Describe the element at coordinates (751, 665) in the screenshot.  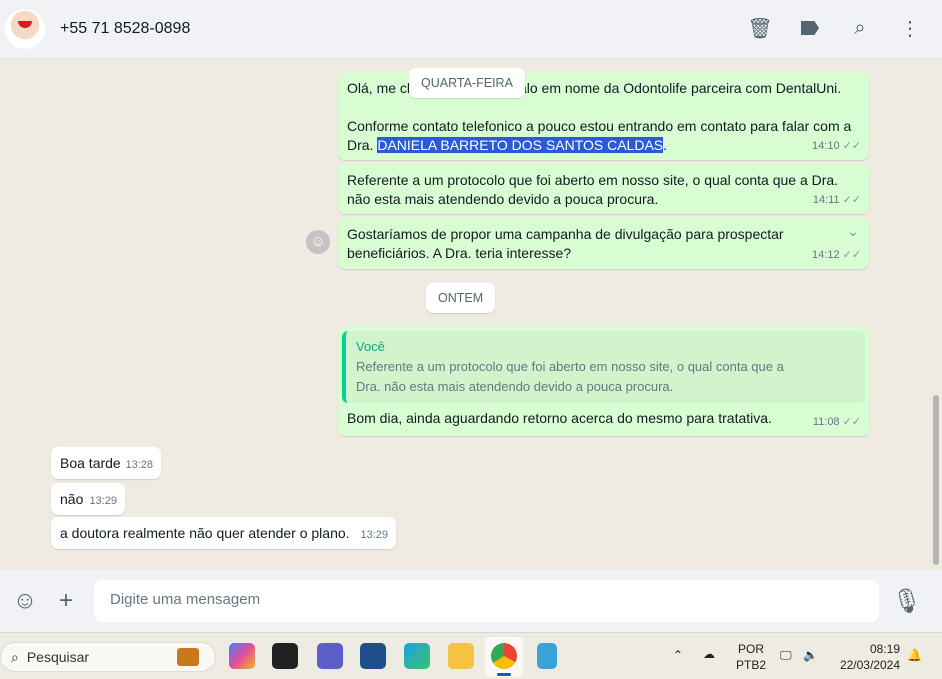
I see `keyboard-layout: PTB2` at that location.